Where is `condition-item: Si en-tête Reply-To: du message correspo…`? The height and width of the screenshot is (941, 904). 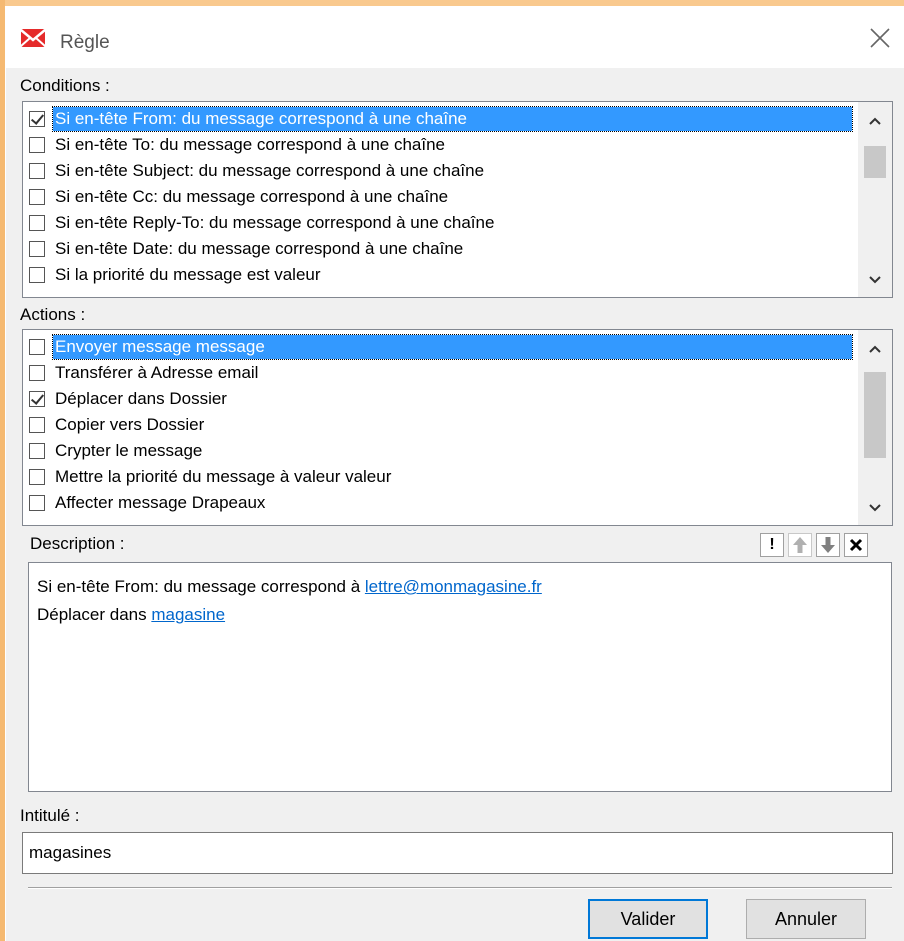 condition-item: Si en-tête Reply-To: du message correspo… is located at coordinates (440, 223).